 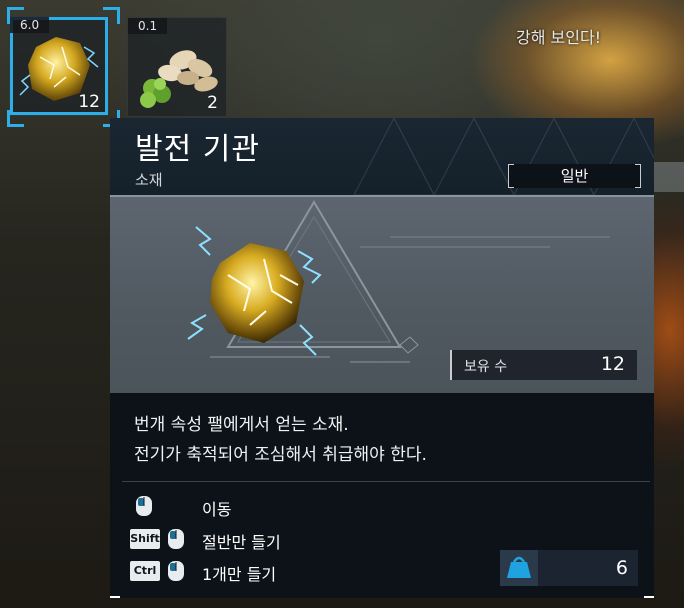 I want to click on inventory-slot-electric-organ: 6.0 12, so click(x=63, y=67).